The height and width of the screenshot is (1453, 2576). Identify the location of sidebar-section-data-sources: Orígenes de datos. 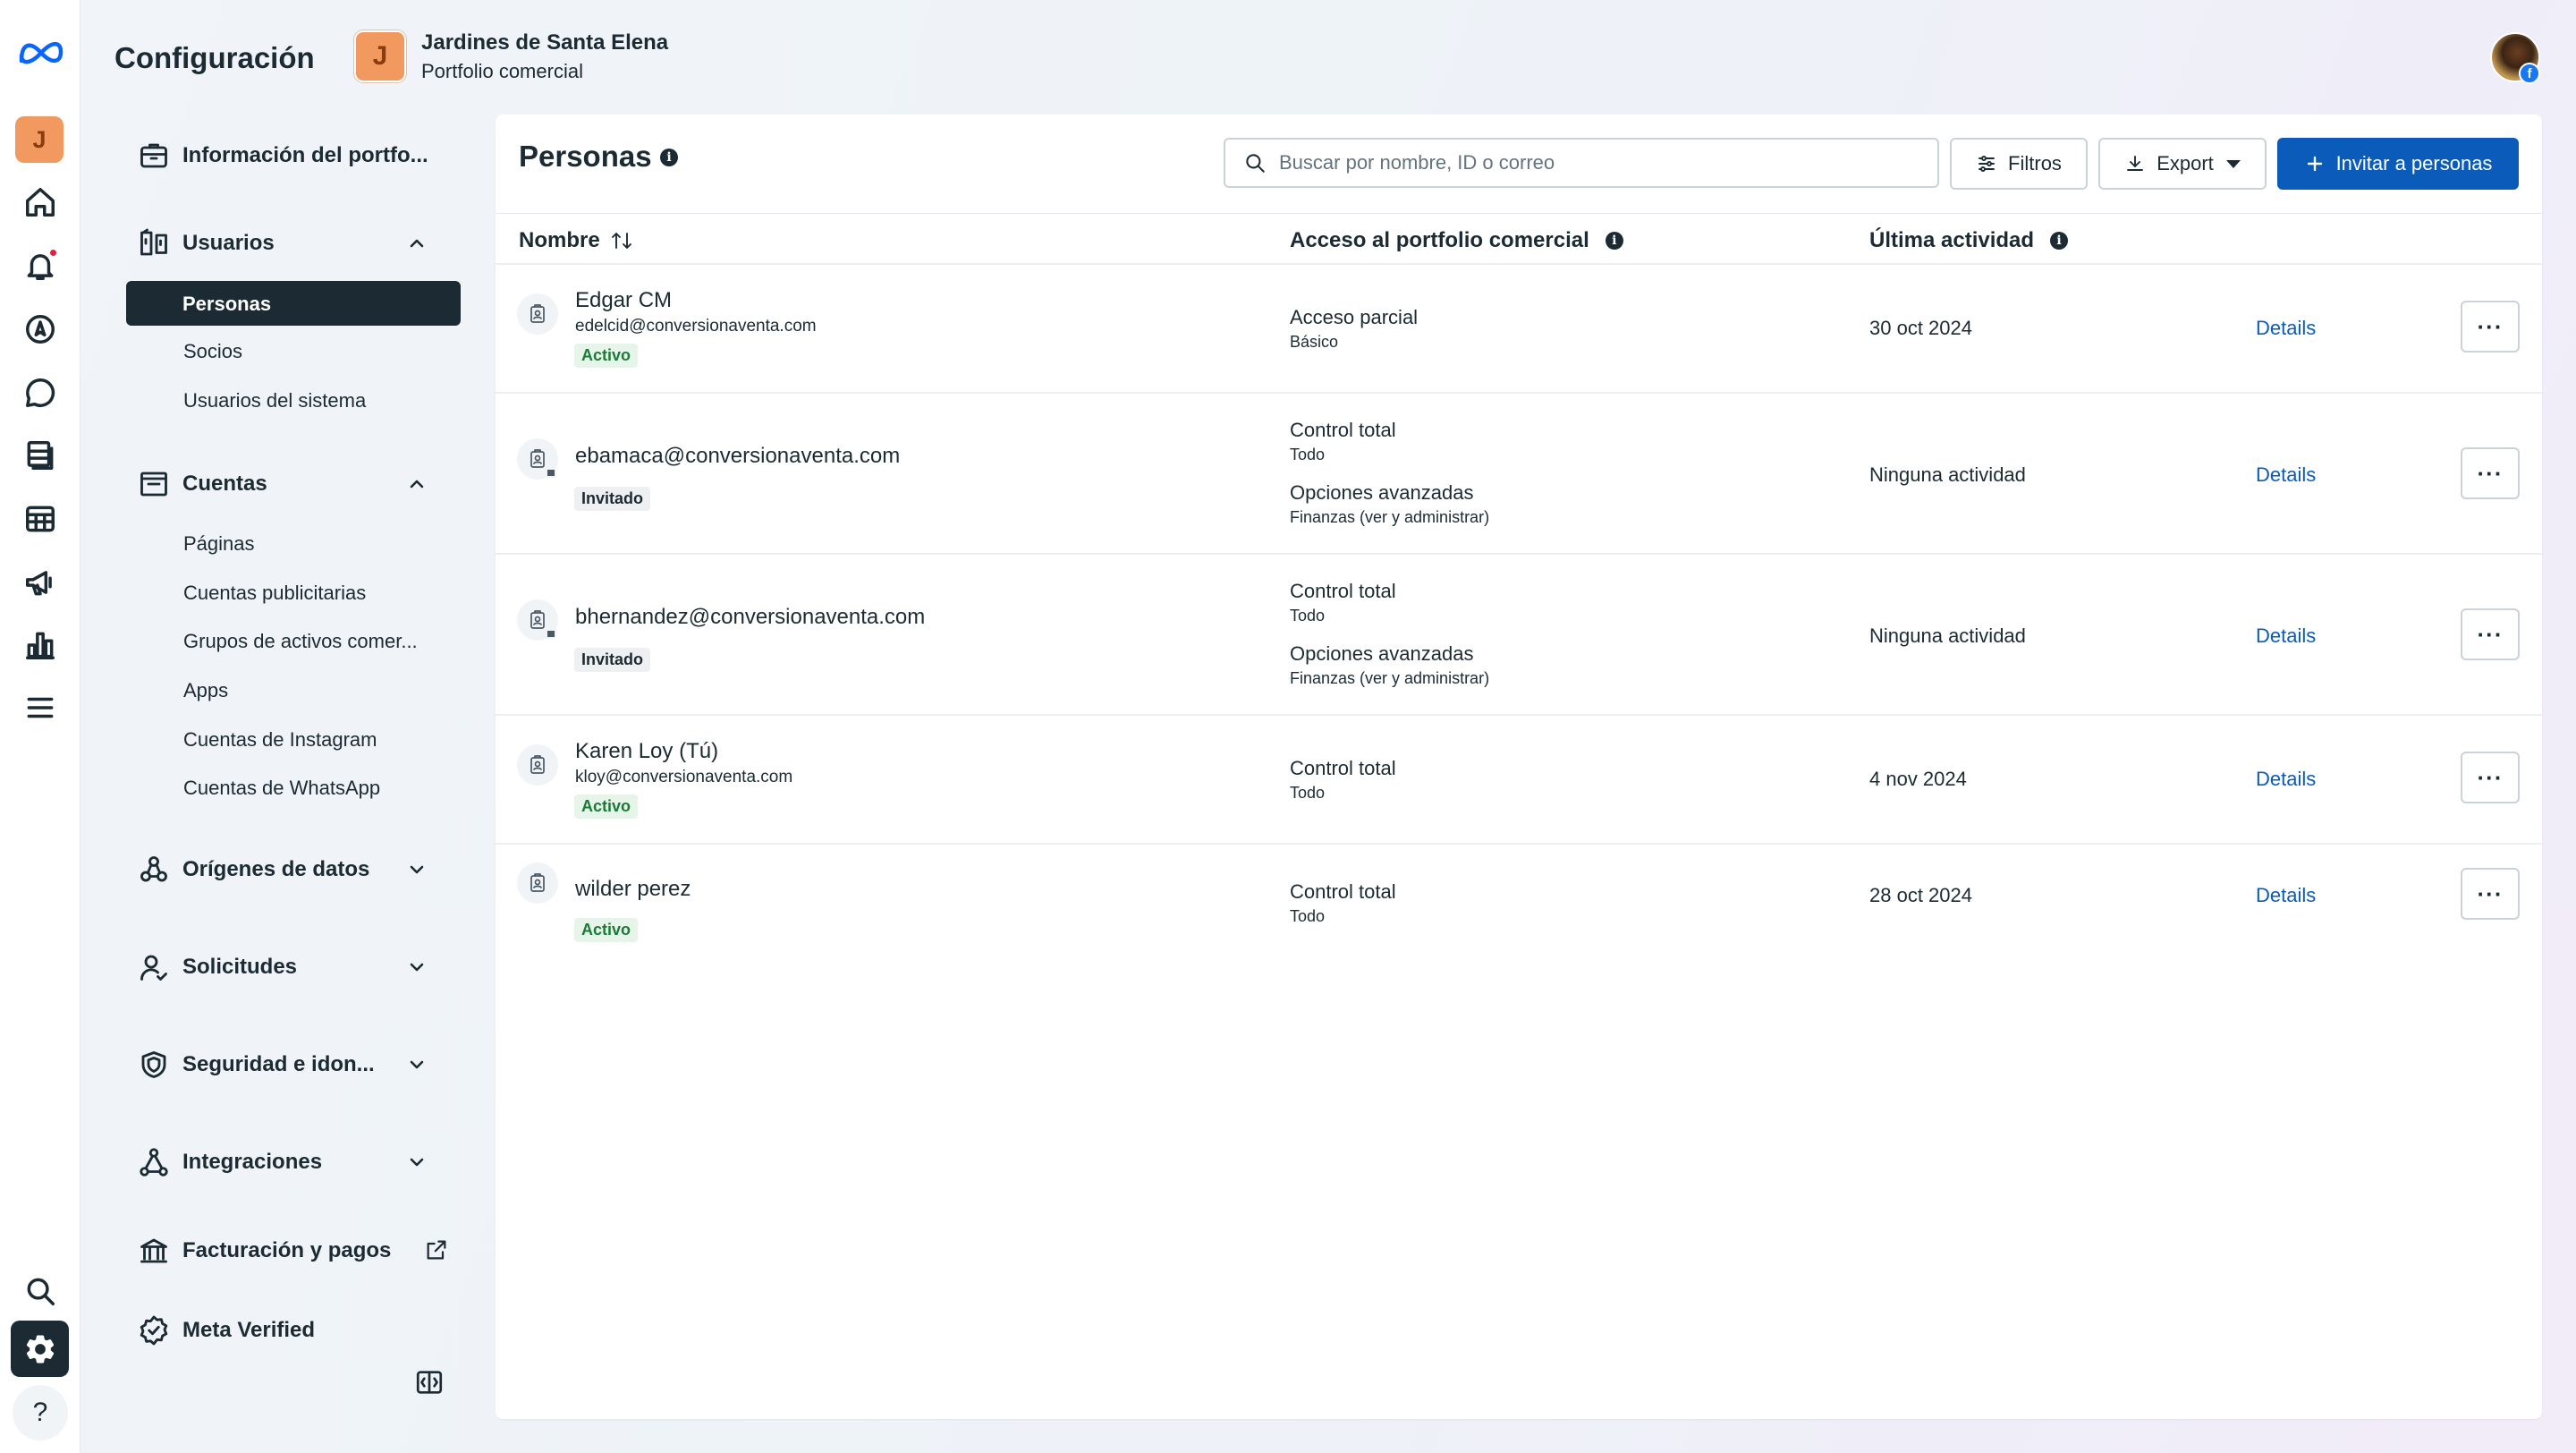
(299, 870).